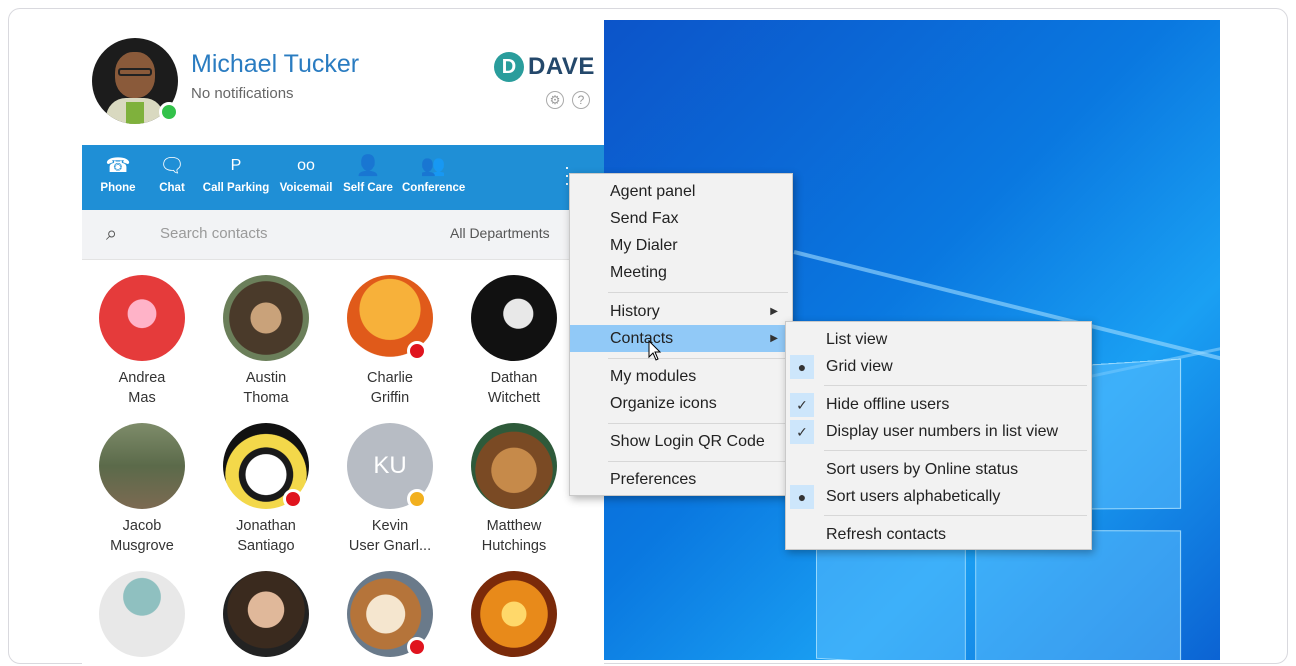 This screenshot has width=1296, height=666. I want to click on self-care-icon: 👤, so click(368, 166).